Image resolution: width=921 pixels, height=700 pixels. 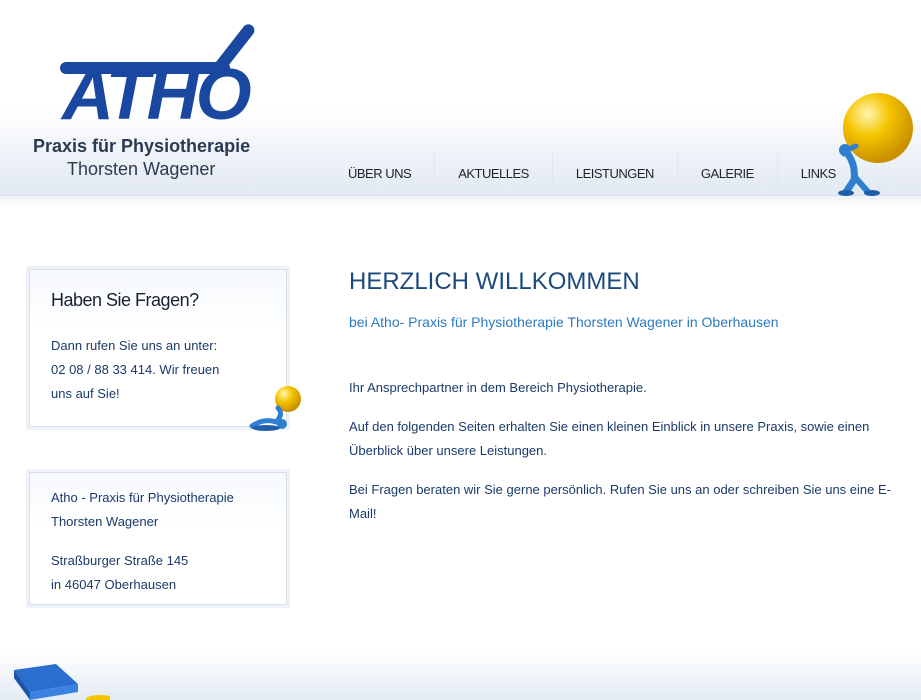 What do you see at coordinates (120, 560) in the screenshot?
I see `address-street: Straßburger Straße 145` at bounding box center [120, 560].